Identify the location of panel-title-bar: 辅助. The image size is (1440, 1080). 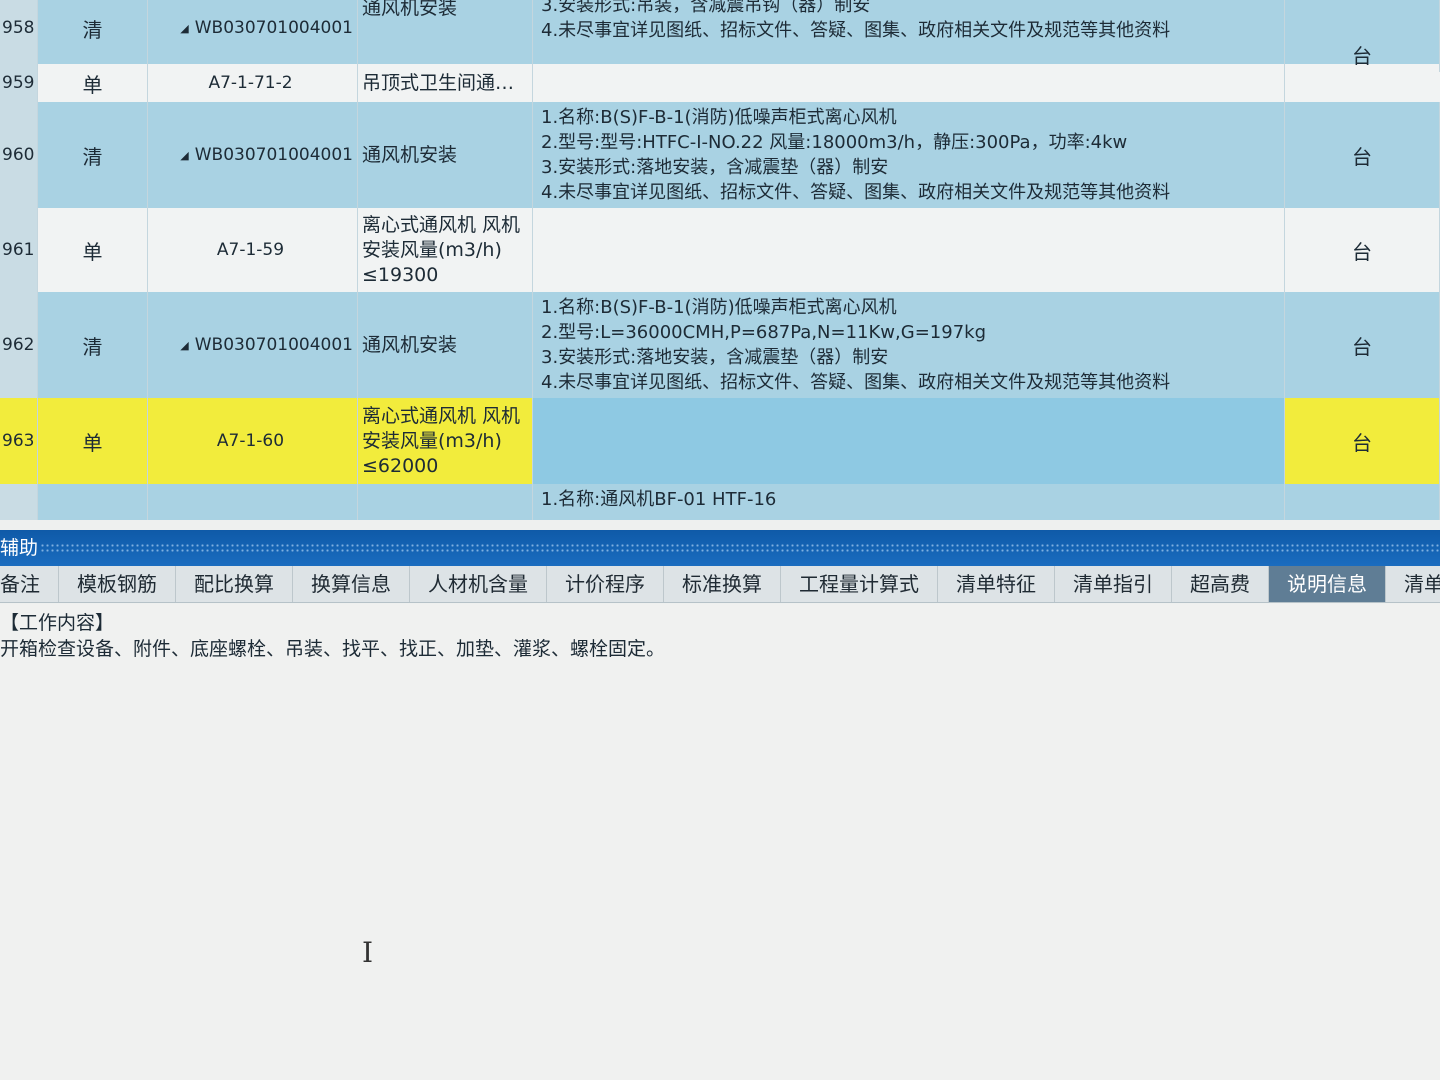
(720, 548).